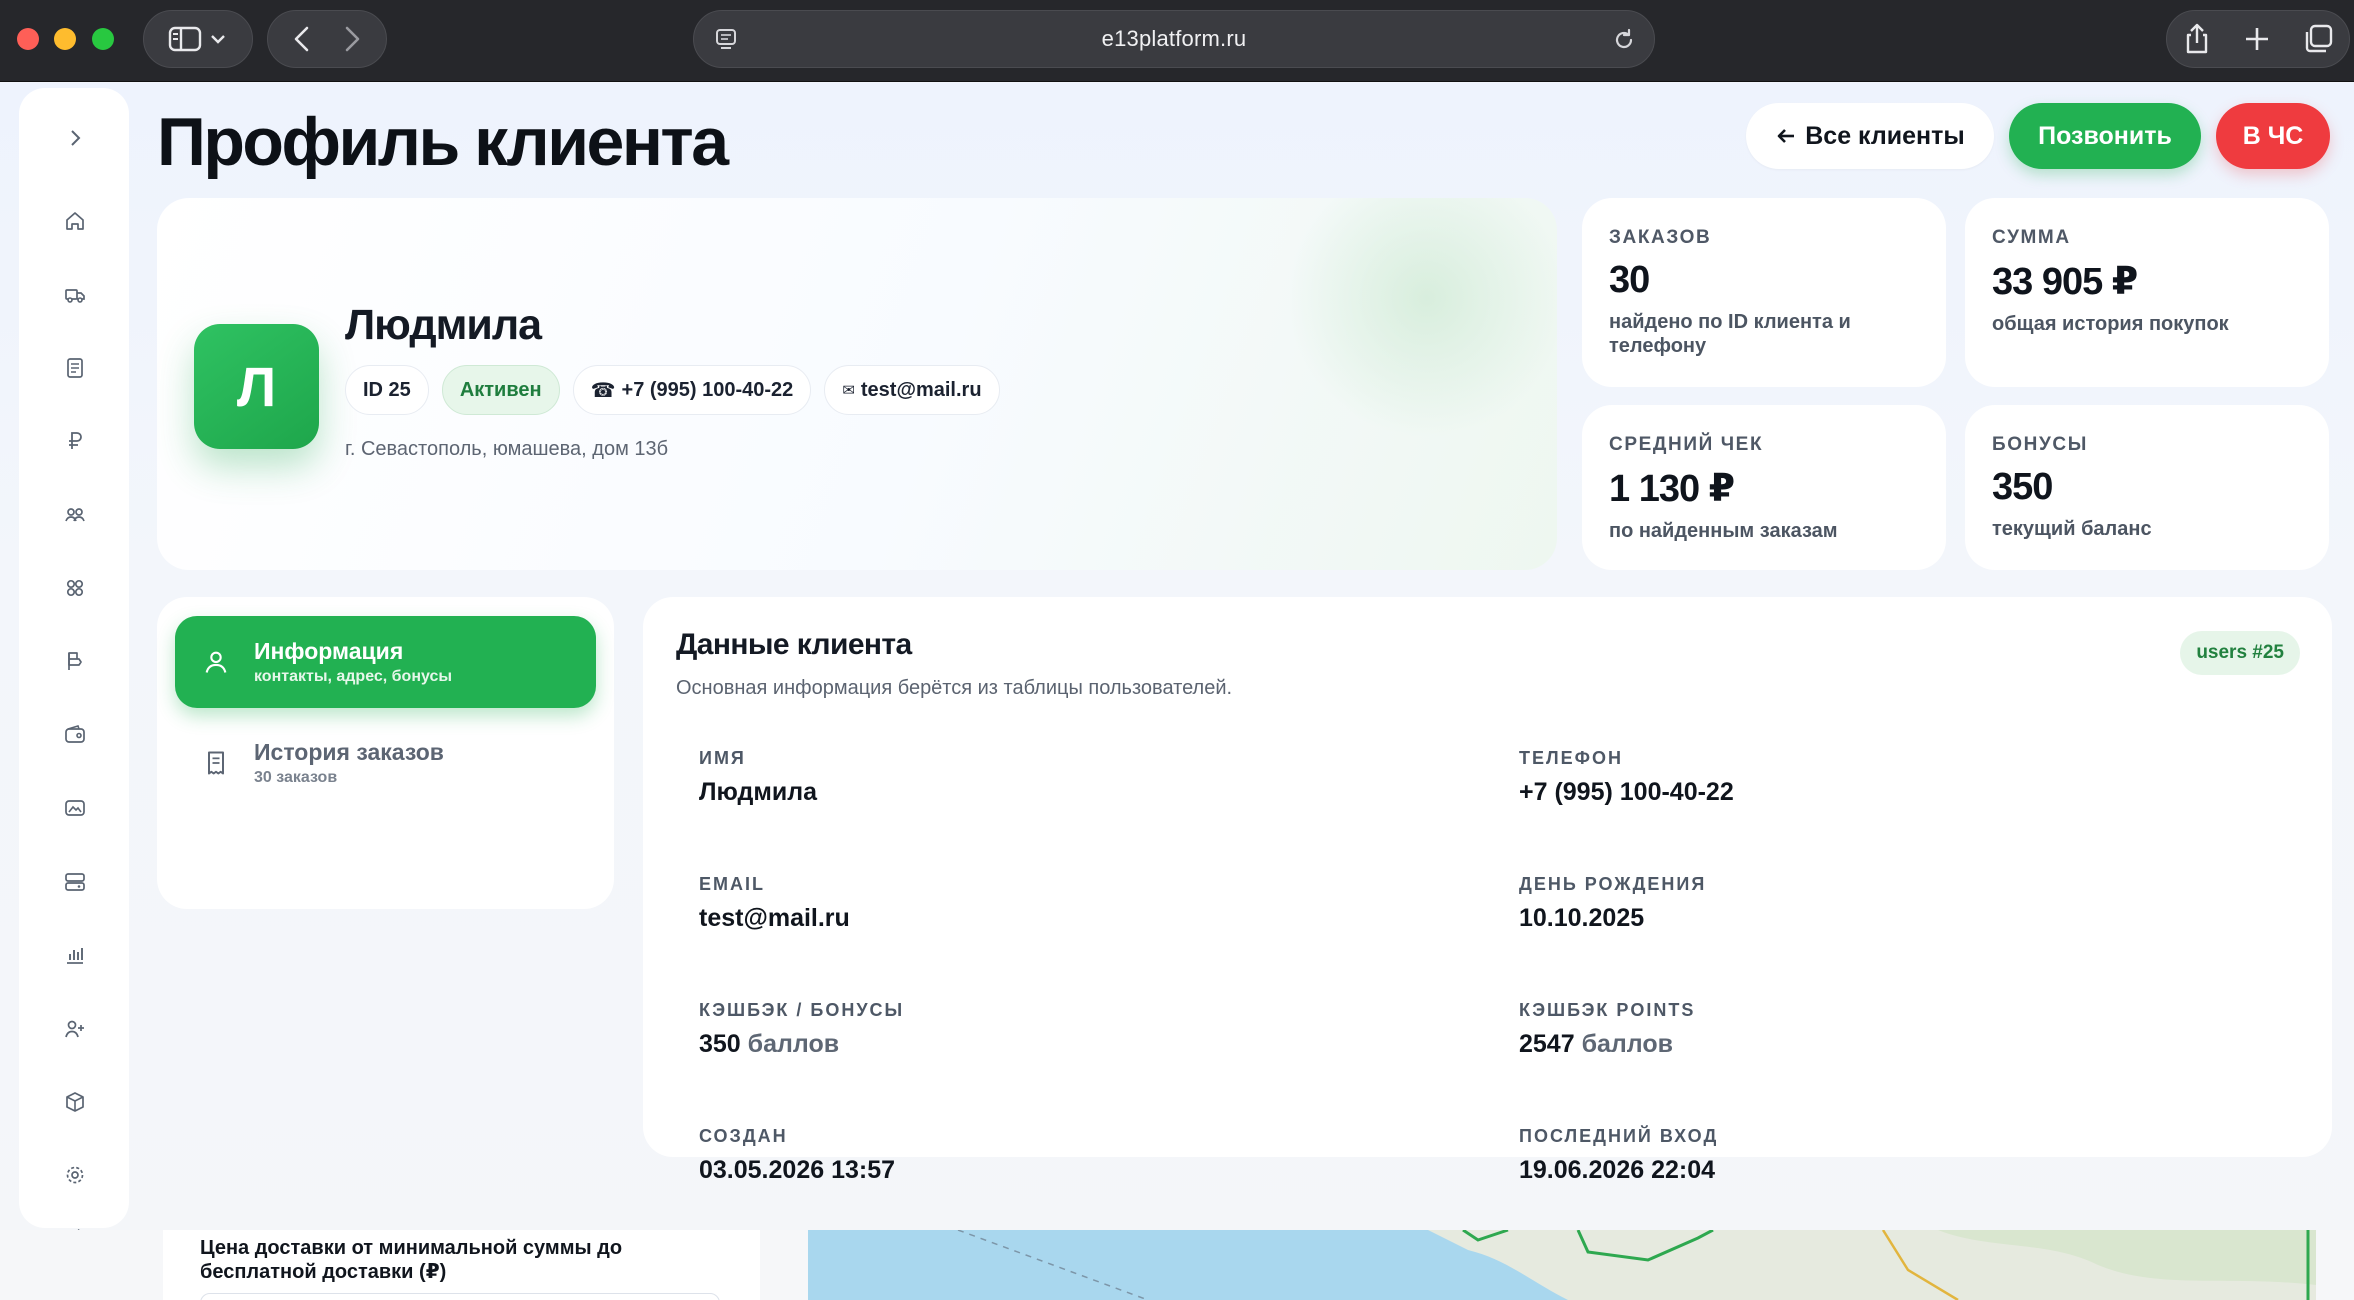 This screenshot has width=2354, height=1300. I want to click on tab-order-history: История заказов 30 заказов, so click(385, 763).